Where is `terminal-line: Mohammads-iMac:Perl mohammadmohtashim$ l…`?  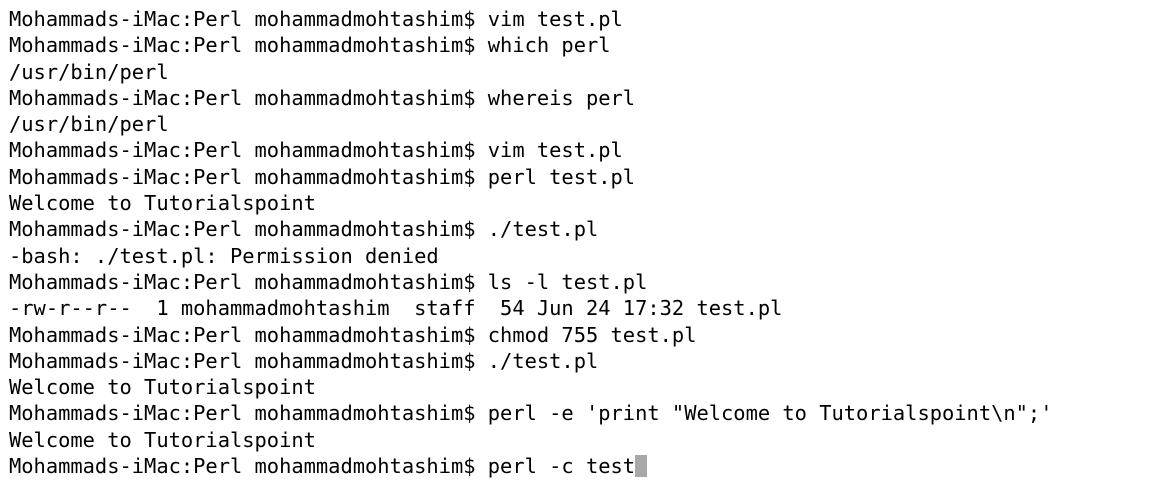 terminal-line: Mohammads-iMac:Perl mohammadmohtashim$ l… is located at coordinates (328, 281).